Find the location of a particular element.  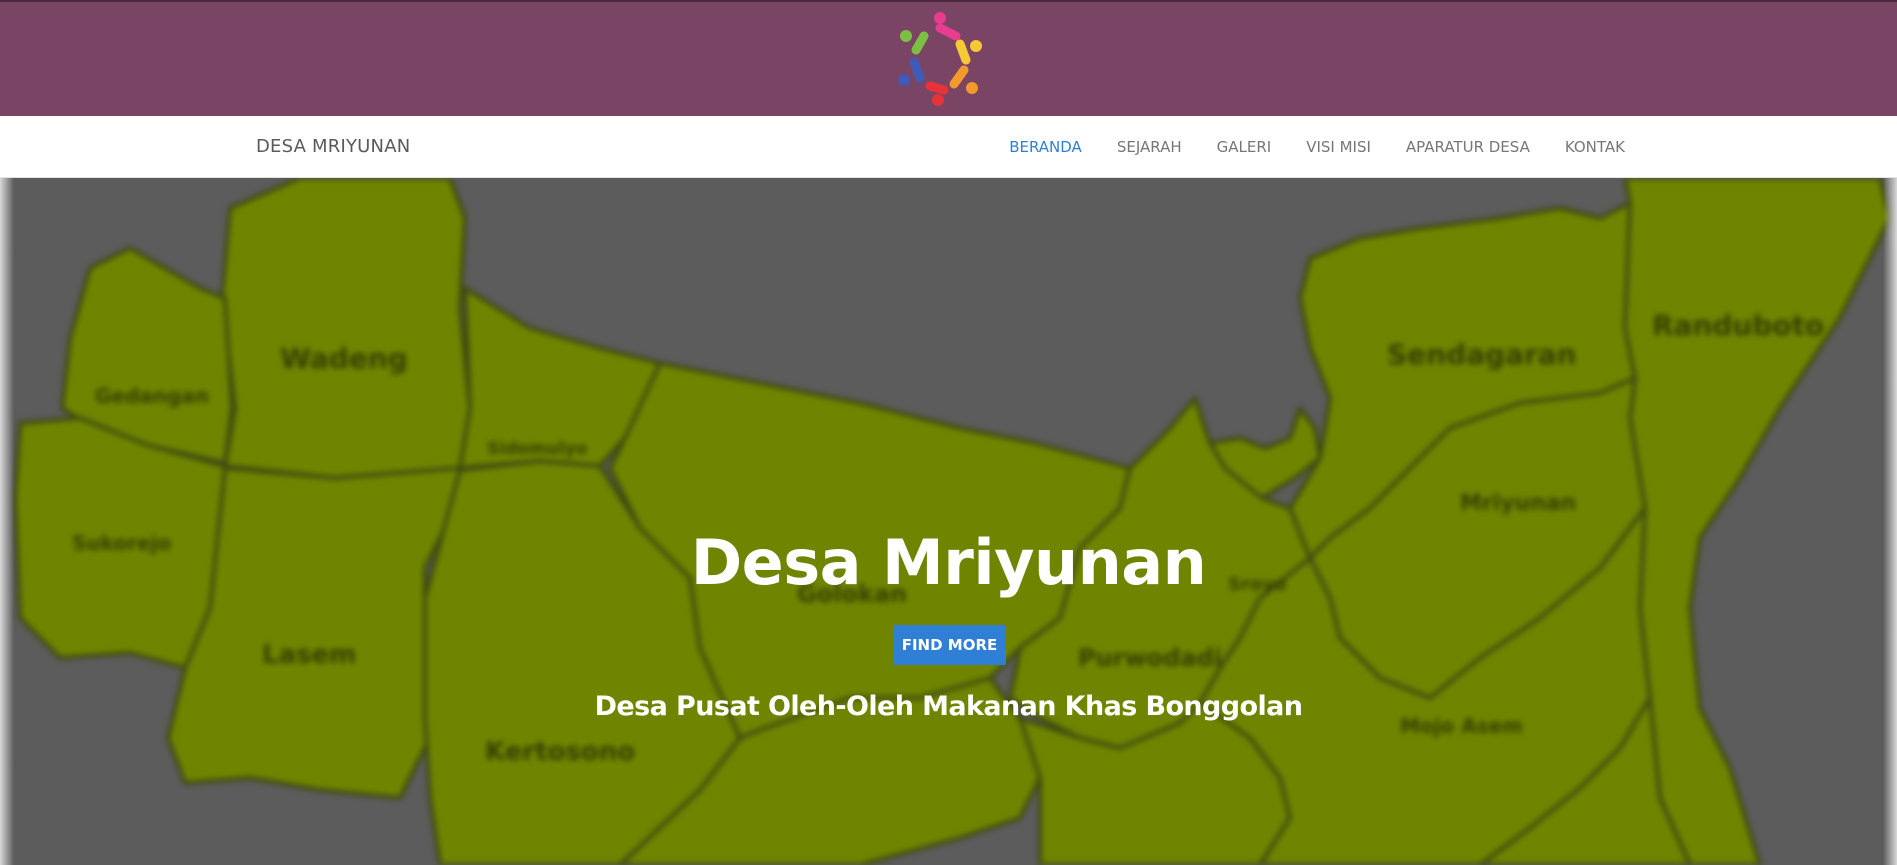

nav-link-aparatur-desa: APARATUR DESA is located at coordinates (1468, 147).